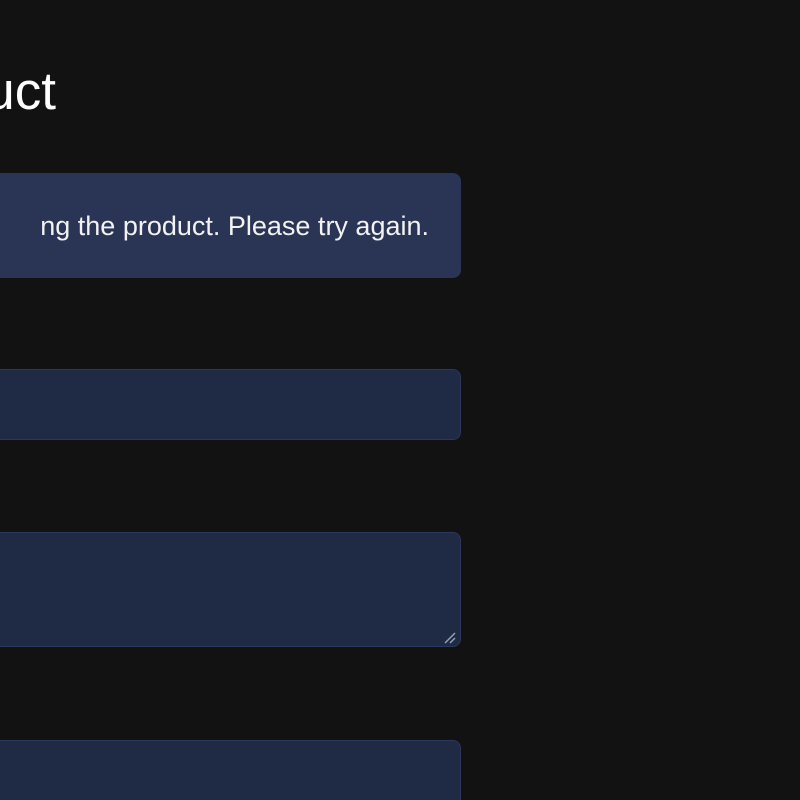  Describe the element at coordinates (234, 226) in the screenshot. I see `error-alert-message: ng the product. Please try again.` at that location.